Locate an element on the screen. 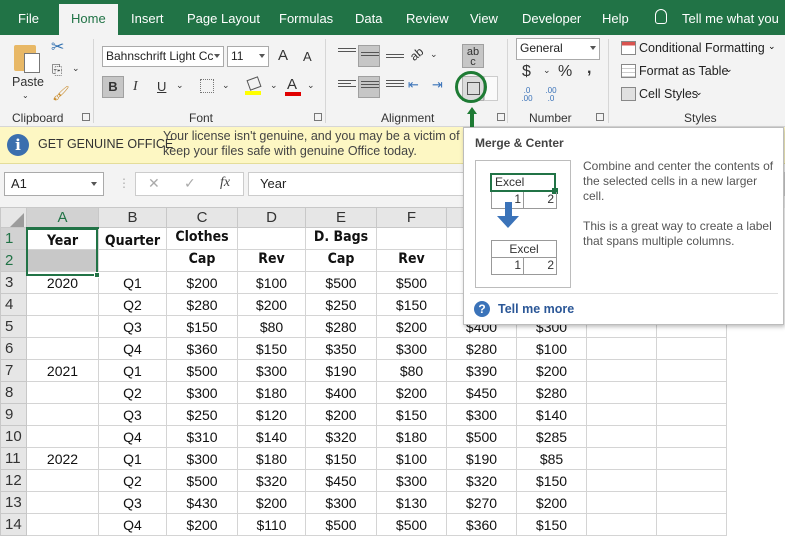 Image resolution: width=785 pixels, height=539 pixels. cell-j7 is located at coordinates (691, 370).